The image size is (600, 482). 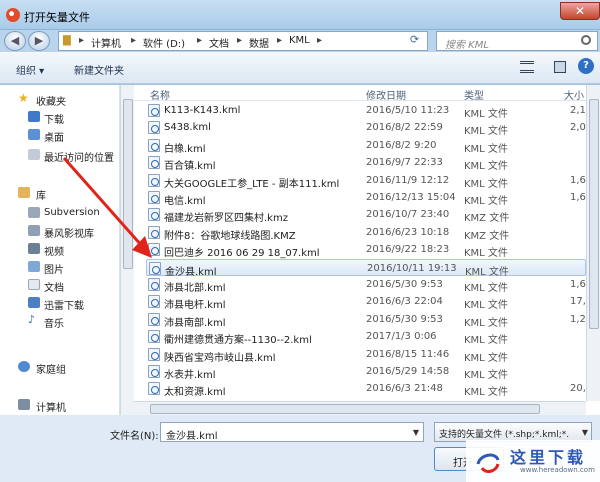 What do you see at coordinates (192, 436) in the screenshot?
I see `filename-value: 金沙县.kml` at bounding box center [192, 436].